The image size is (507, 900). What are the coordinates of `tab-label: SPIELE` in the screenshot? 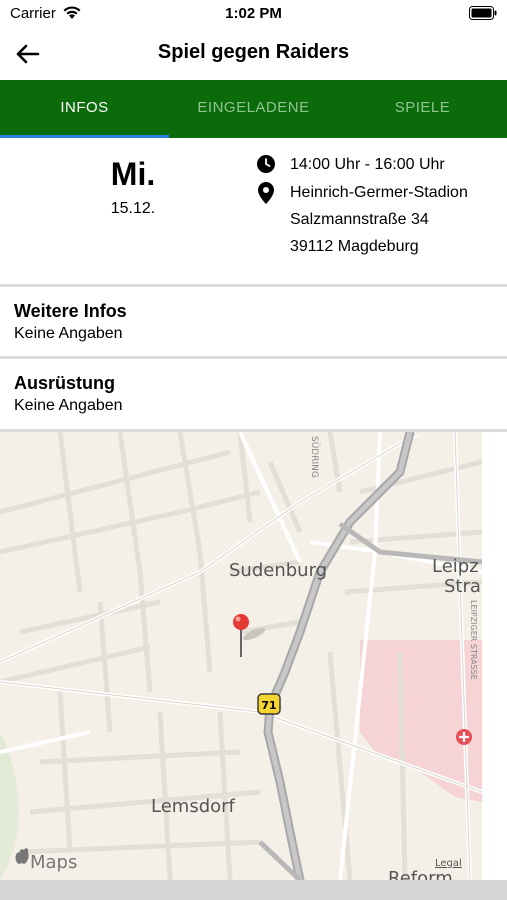 It's located at (422, 107).